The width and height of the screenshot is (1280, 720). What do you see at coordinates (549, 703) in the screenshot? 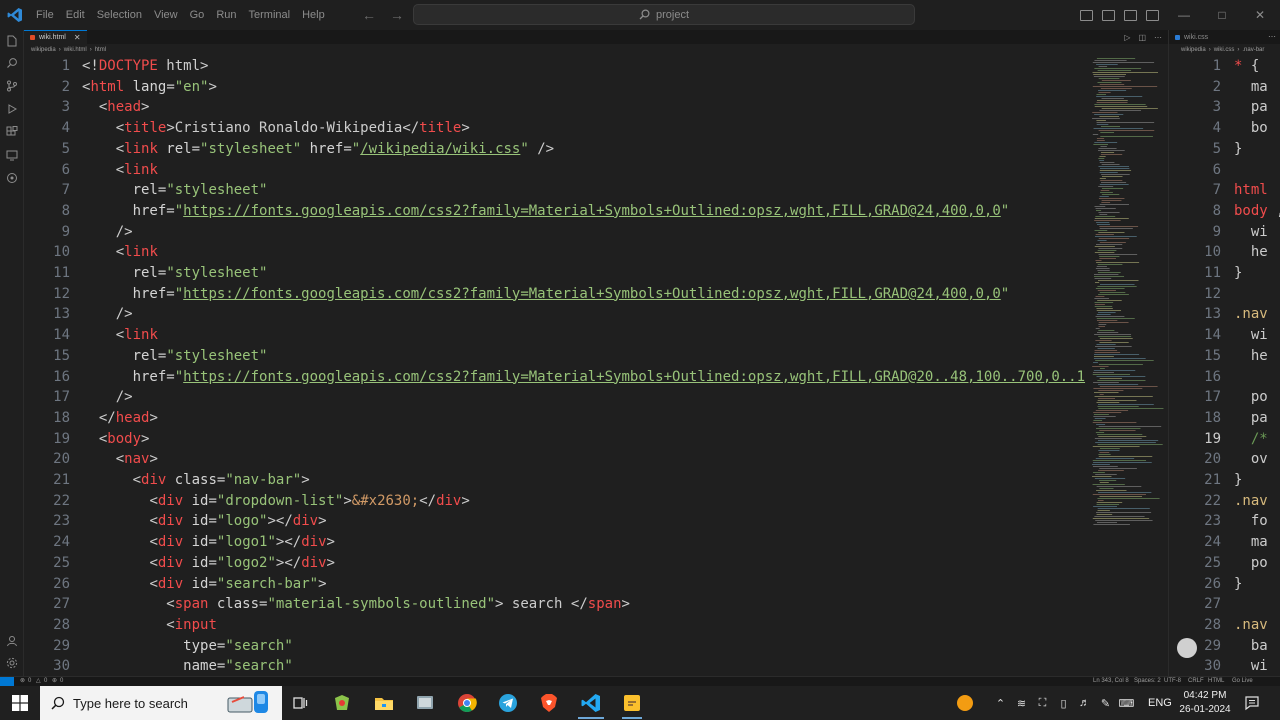
I see `brave-browser-icon` at bounding box center [549, 703].